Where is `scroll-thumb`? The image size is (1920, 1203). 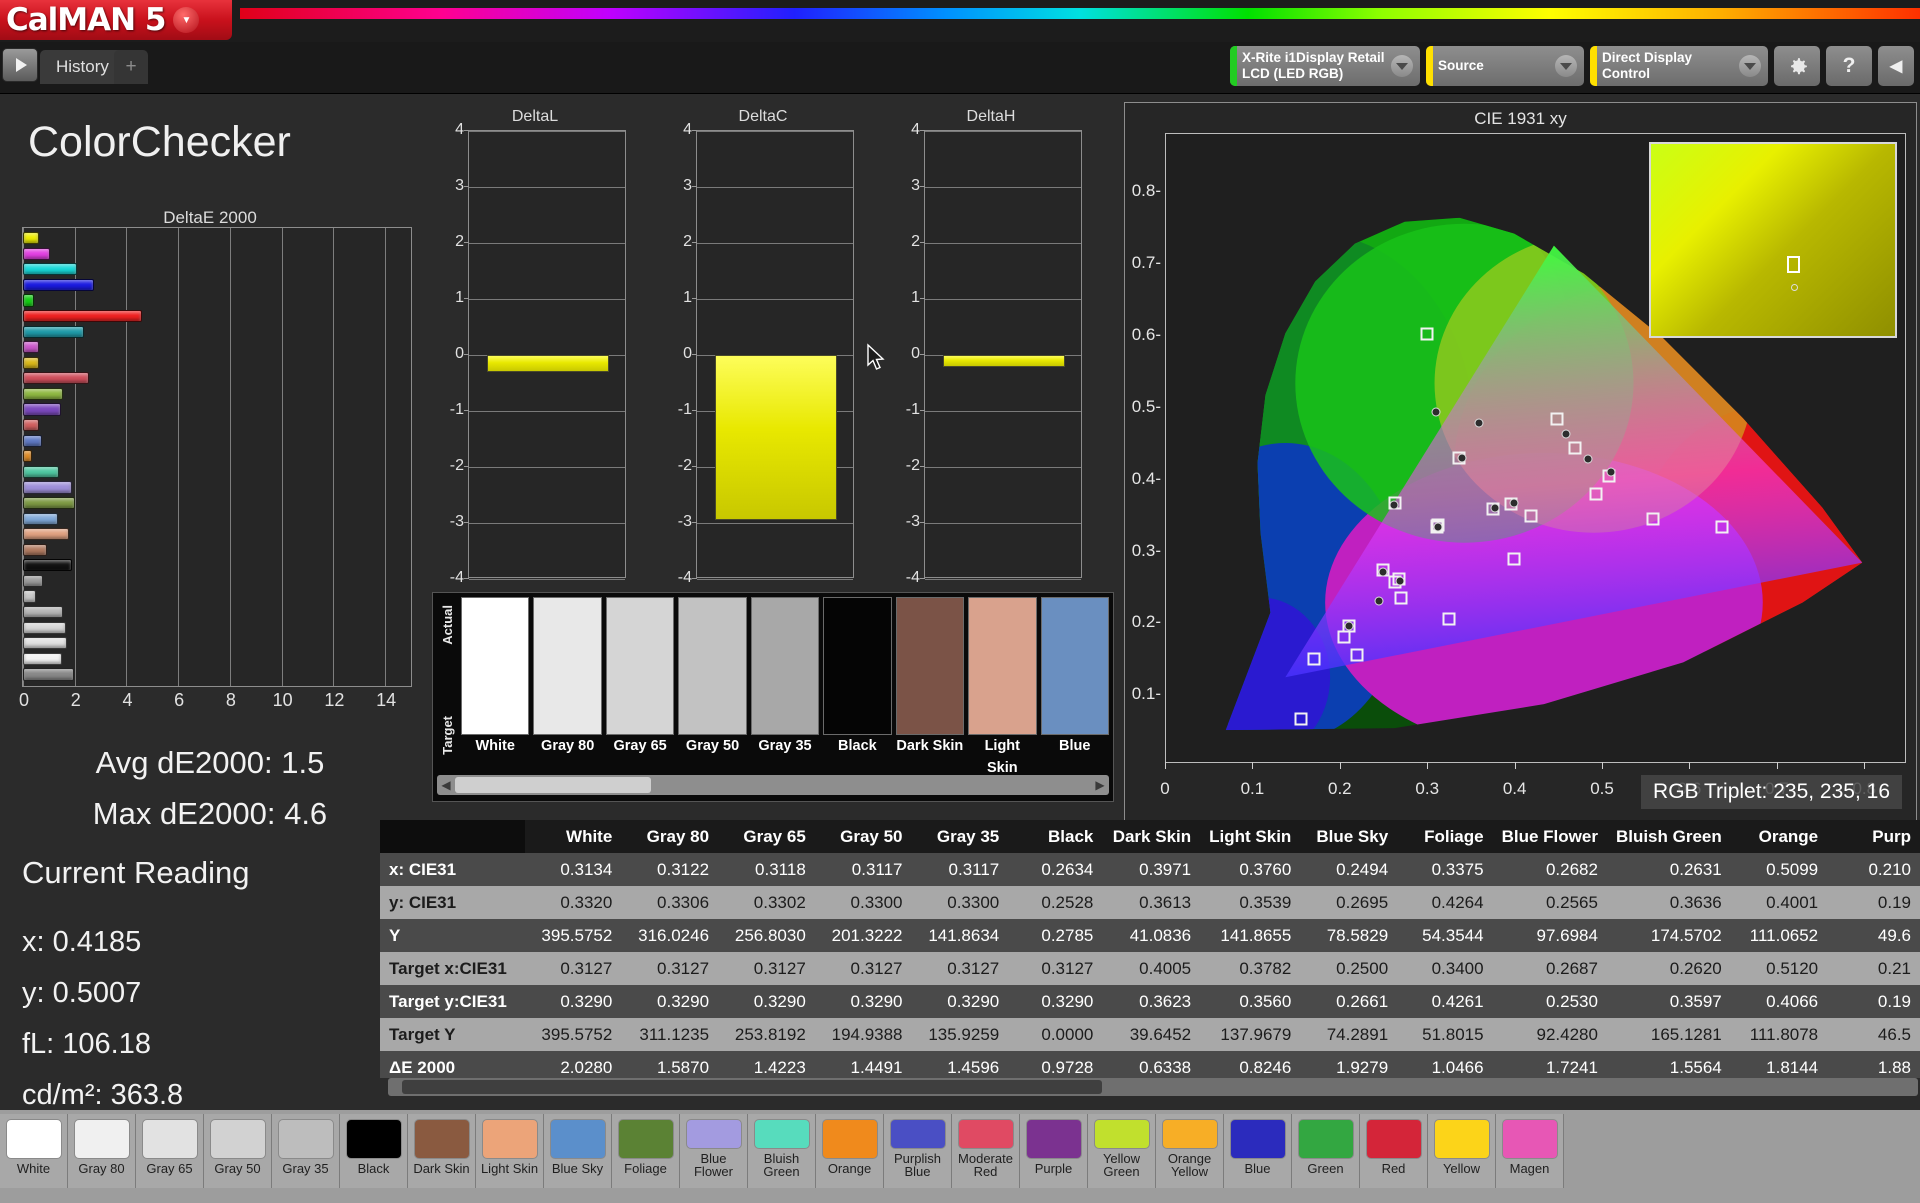 scroll-thumb is located at coordinates (553, 785).